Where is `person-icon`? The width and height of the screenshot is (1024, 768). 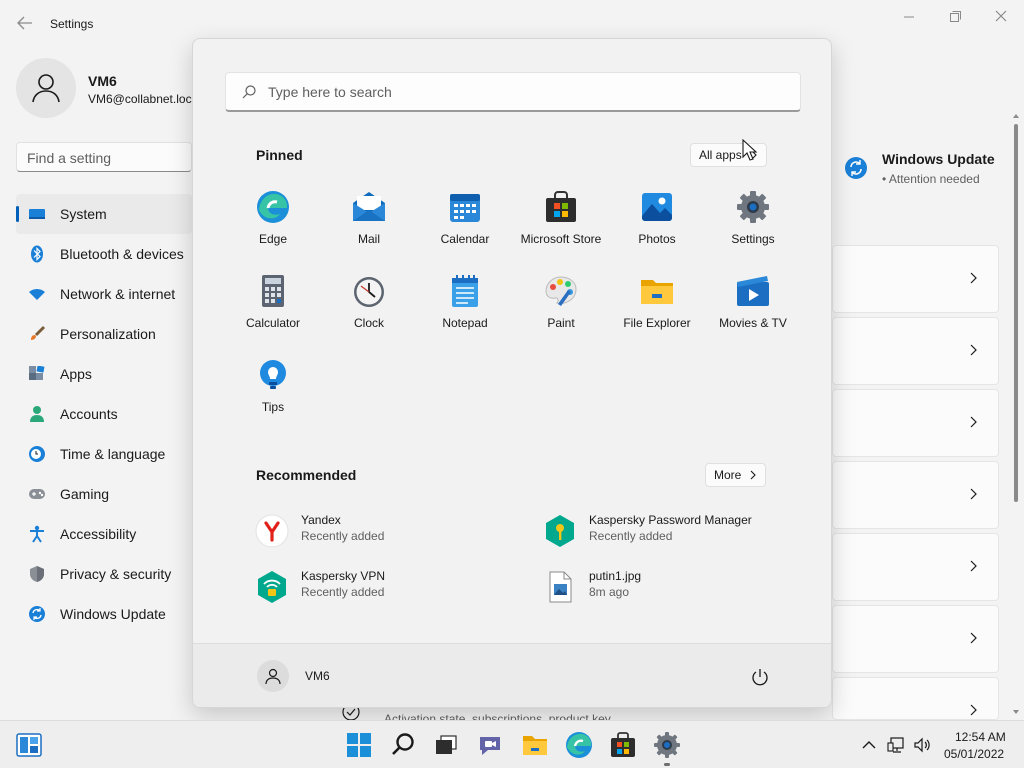
person-icon is located at coordinates (46, 88).